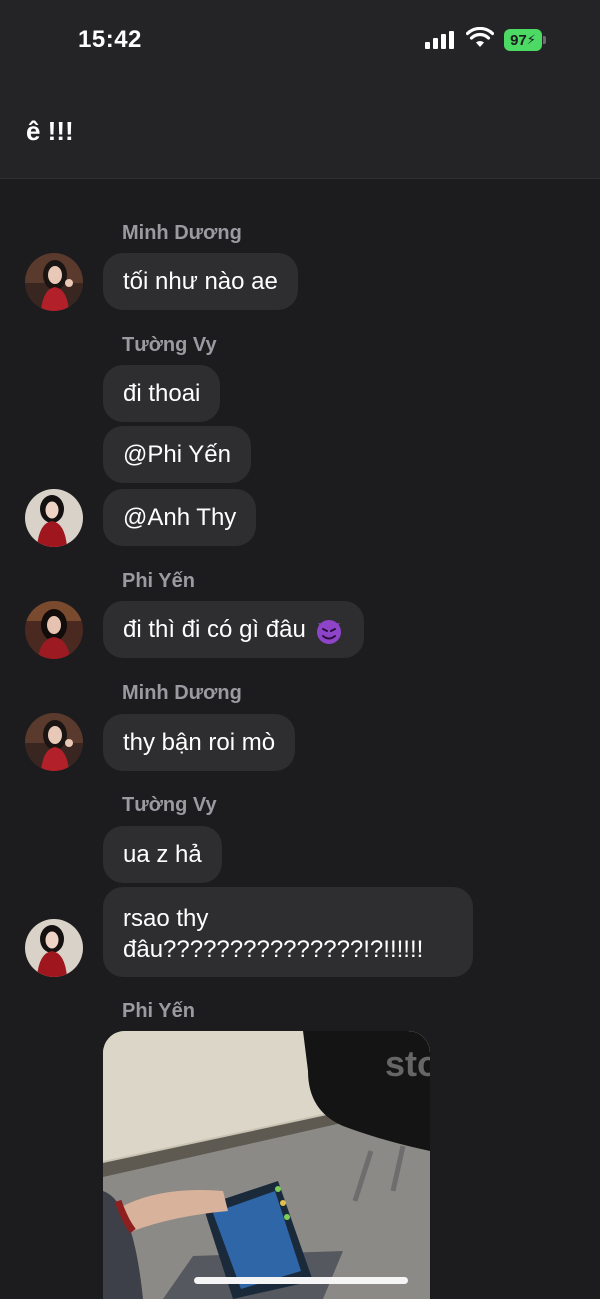 This screenshot has height=1299, width=600. I want to click on message-bubble: ua z hả, so click(162, 854).